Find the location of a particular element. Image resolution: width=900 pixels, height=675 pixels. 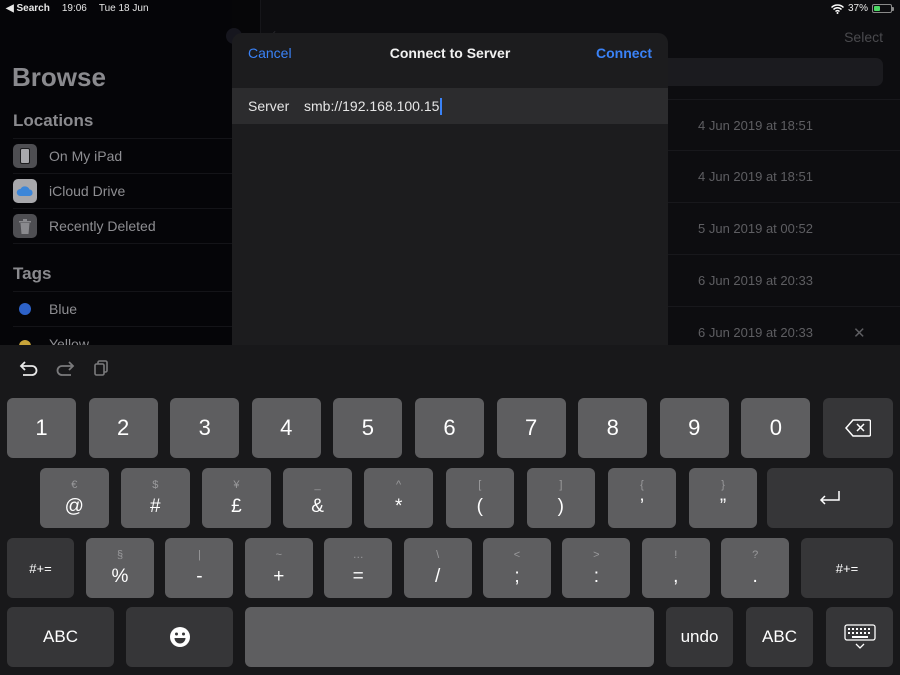

symbols-toggle-key-left: #+= is located at coordinates (40, 568).